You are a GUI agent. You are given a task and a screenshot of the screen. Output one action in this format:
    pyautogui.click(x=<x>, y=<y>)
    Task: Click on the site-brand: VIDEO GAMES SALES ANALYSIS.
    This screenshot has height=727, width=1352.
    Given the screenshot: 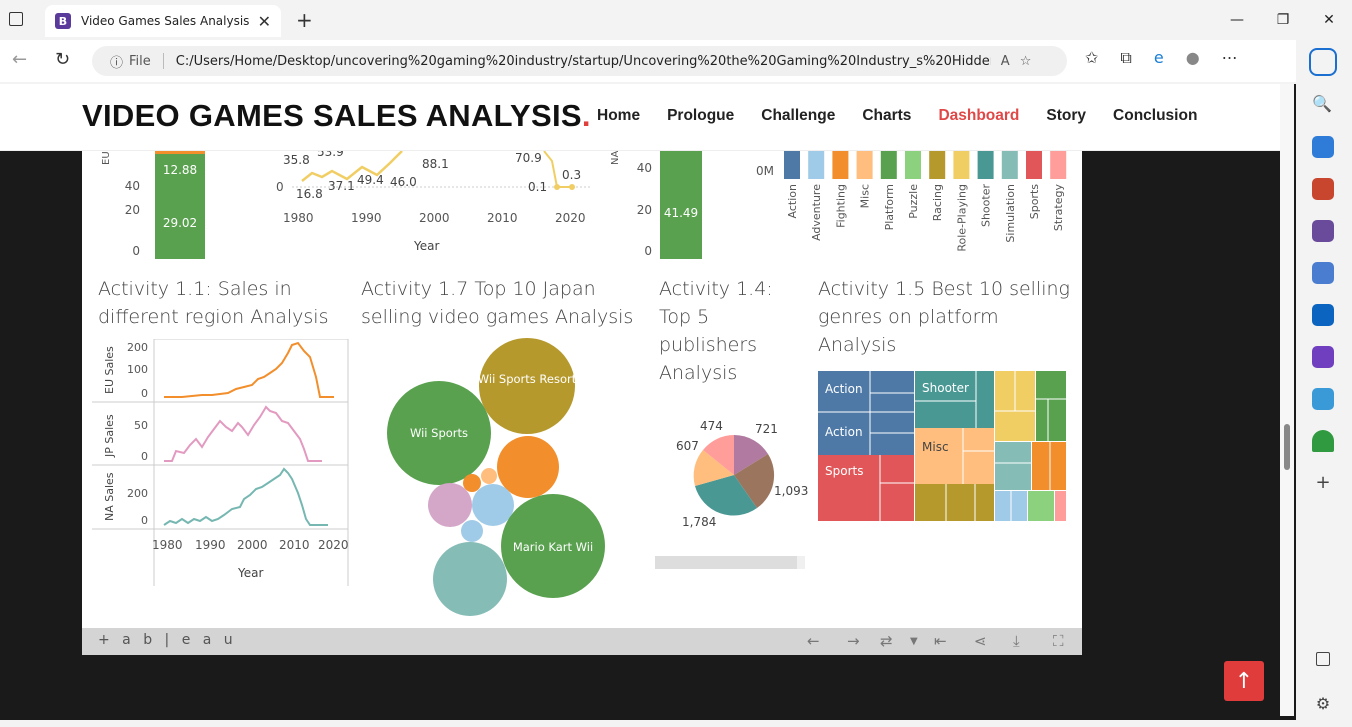 What is the action you would take?
    pyautogui.click(x=336, y=116)
    